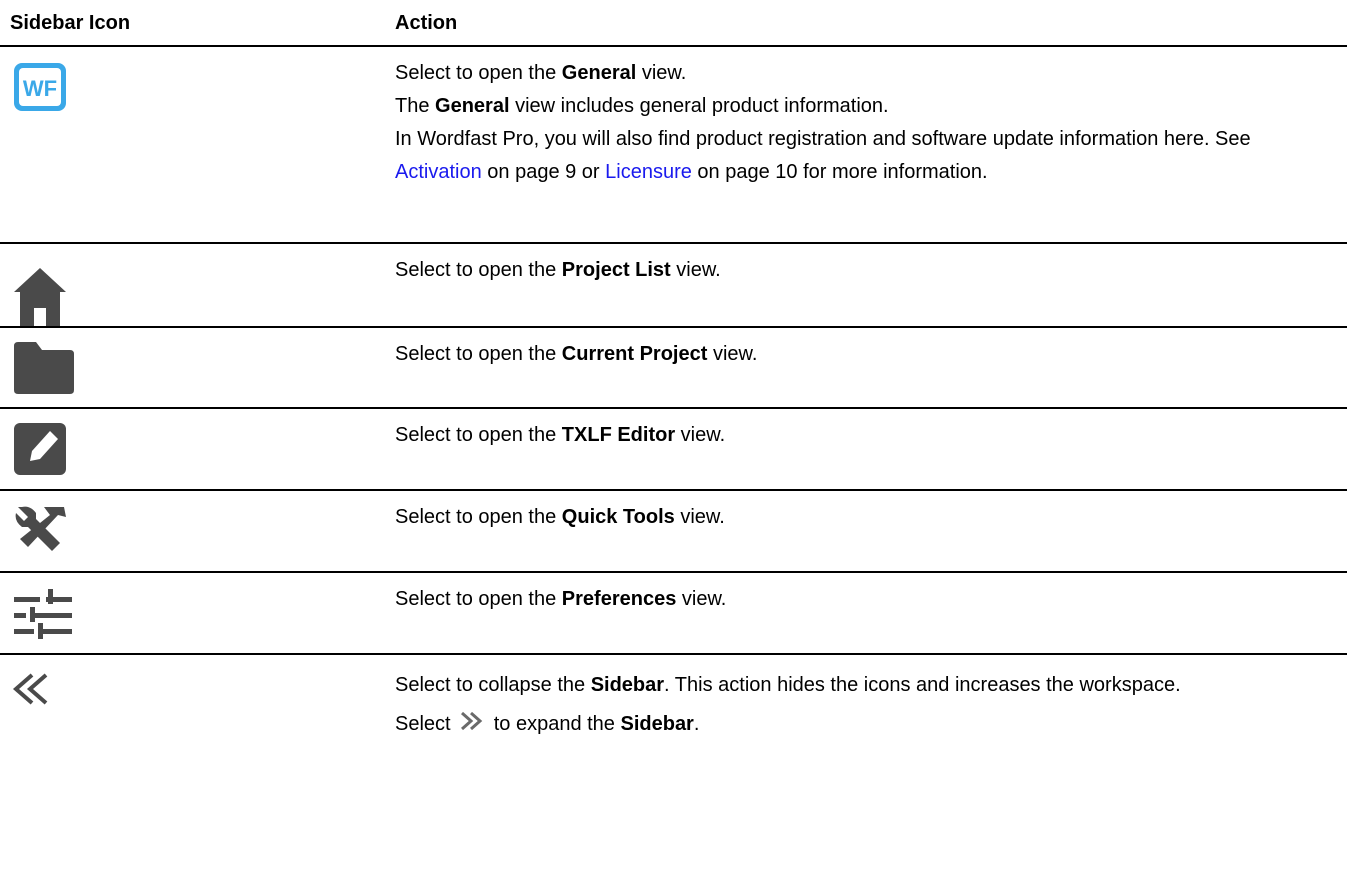  What do you see at coordinates (673, 450) in the screenshot?
I see `table-row-txlf-editor: Select to open the TXLF Editor view.` at bounding box center [673, 450].